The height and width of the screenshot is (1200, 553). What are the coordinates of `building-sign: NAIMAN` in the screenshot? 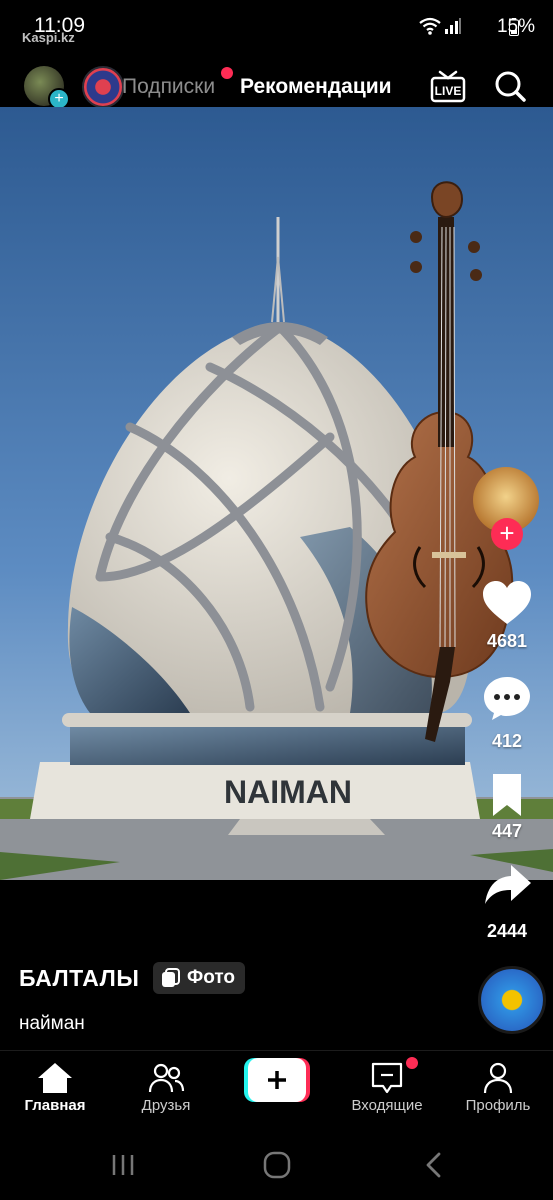 It's located at (288, 792).